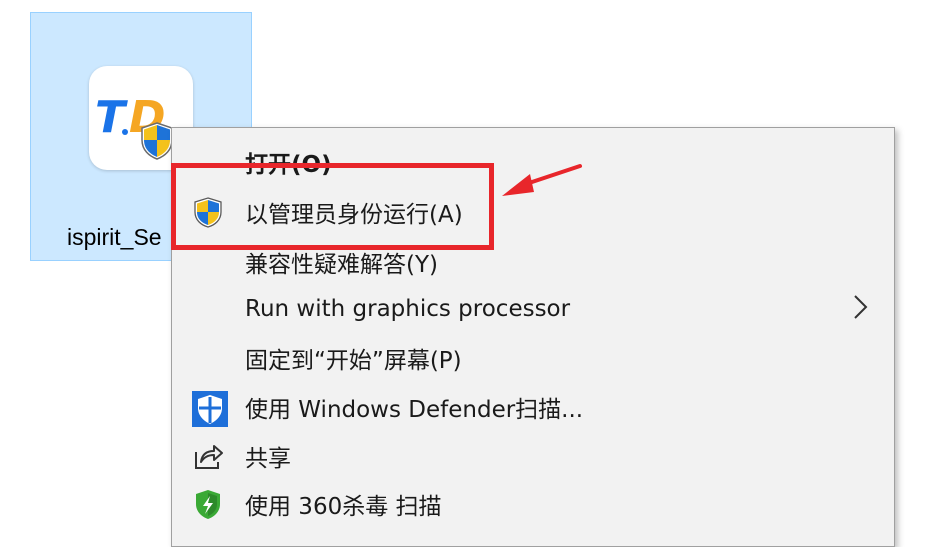 Image resolution: width=928 pixels, height=547 pixels. I want to click on chevron-right-icon, so click(861, 309).